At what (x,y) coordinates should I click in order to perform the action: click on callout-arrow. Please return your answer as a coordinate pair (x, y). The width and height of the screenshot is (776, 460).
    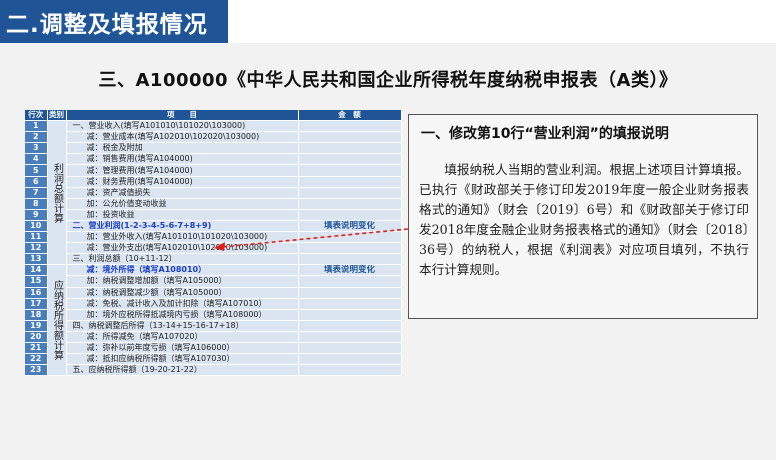
    Looking at the image, I should click on (311, 239).